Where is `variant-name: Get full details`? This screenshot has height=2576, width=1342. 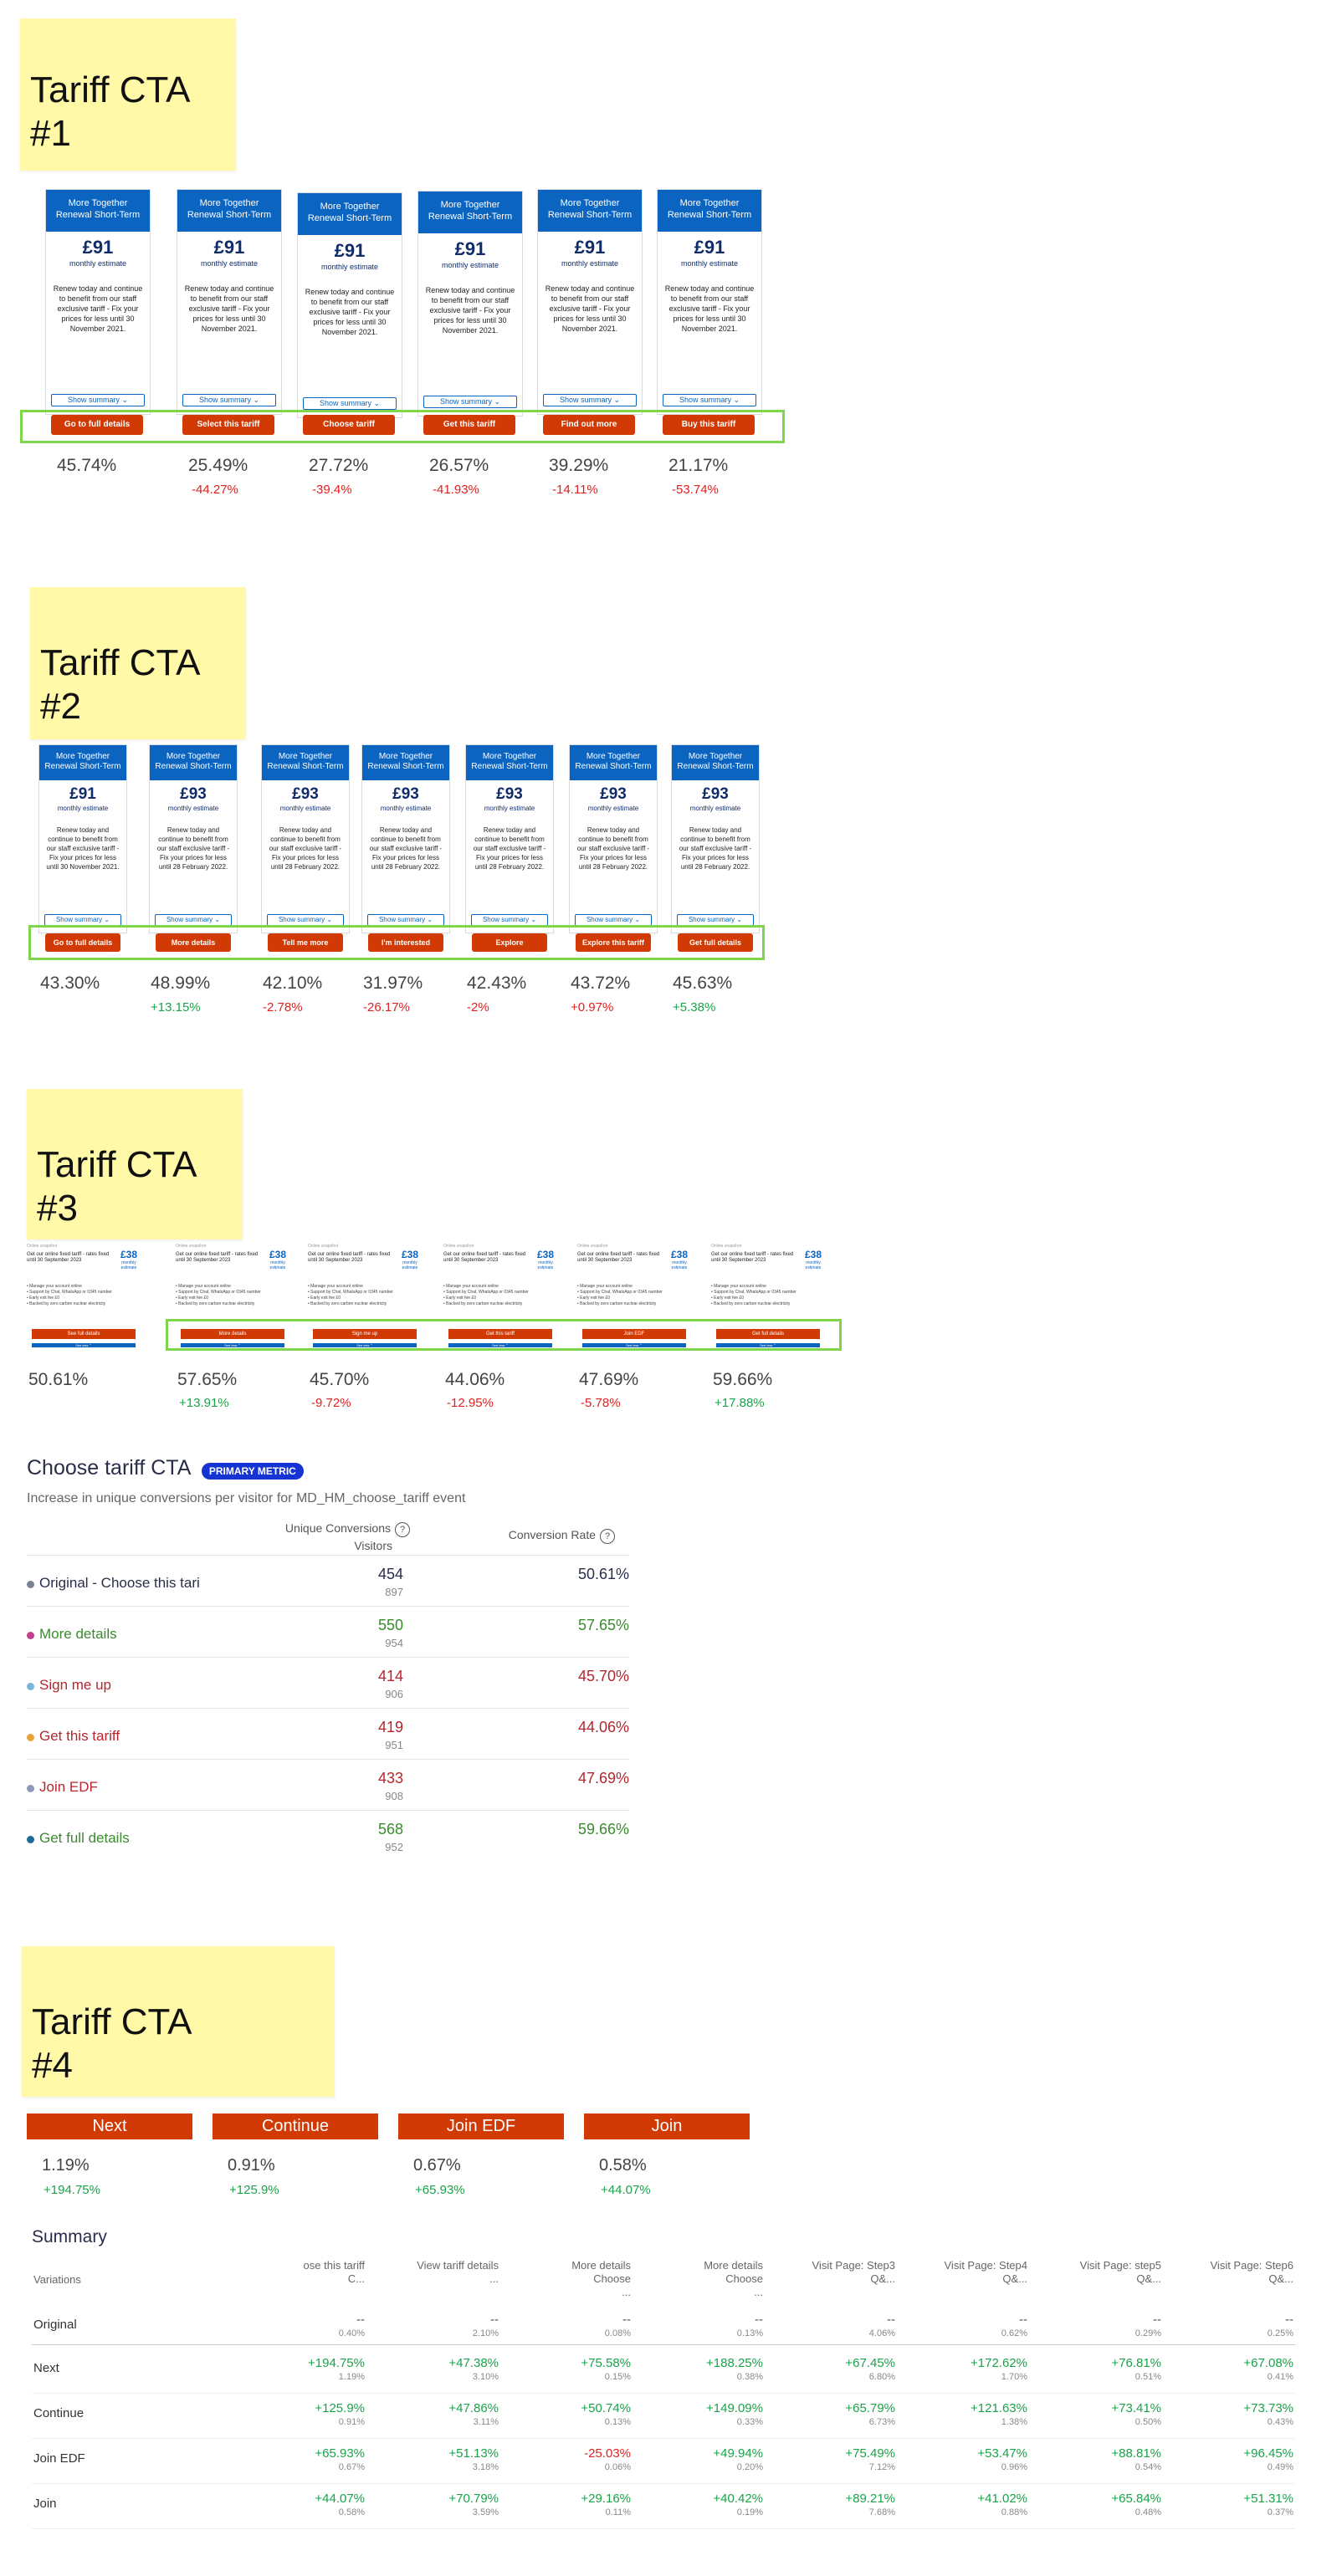
variant-name: Get full details is located at coordinates (84, 1838).